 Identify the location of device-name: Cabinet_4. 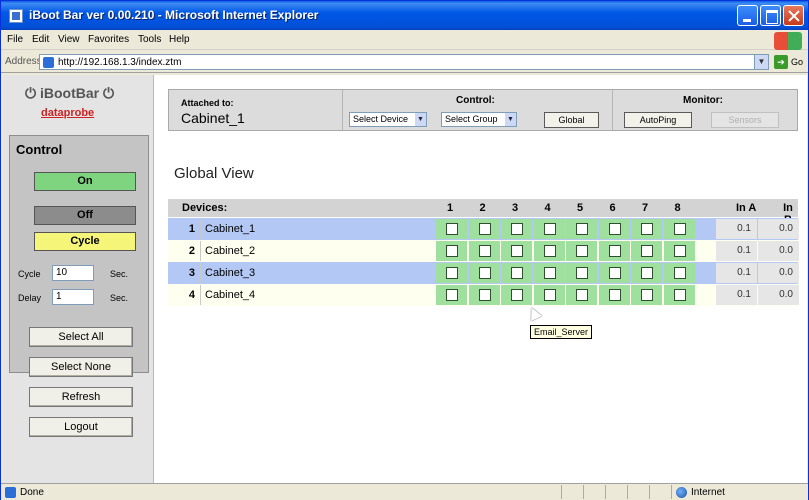
(318, 295).